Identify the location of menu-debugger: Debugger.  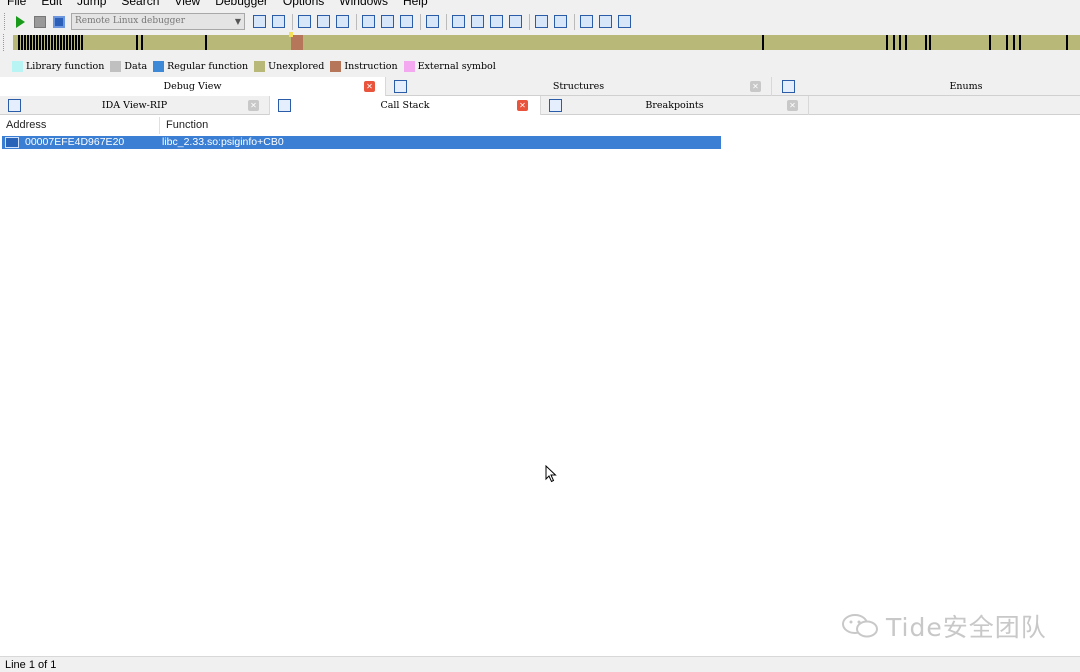
(242, 4).